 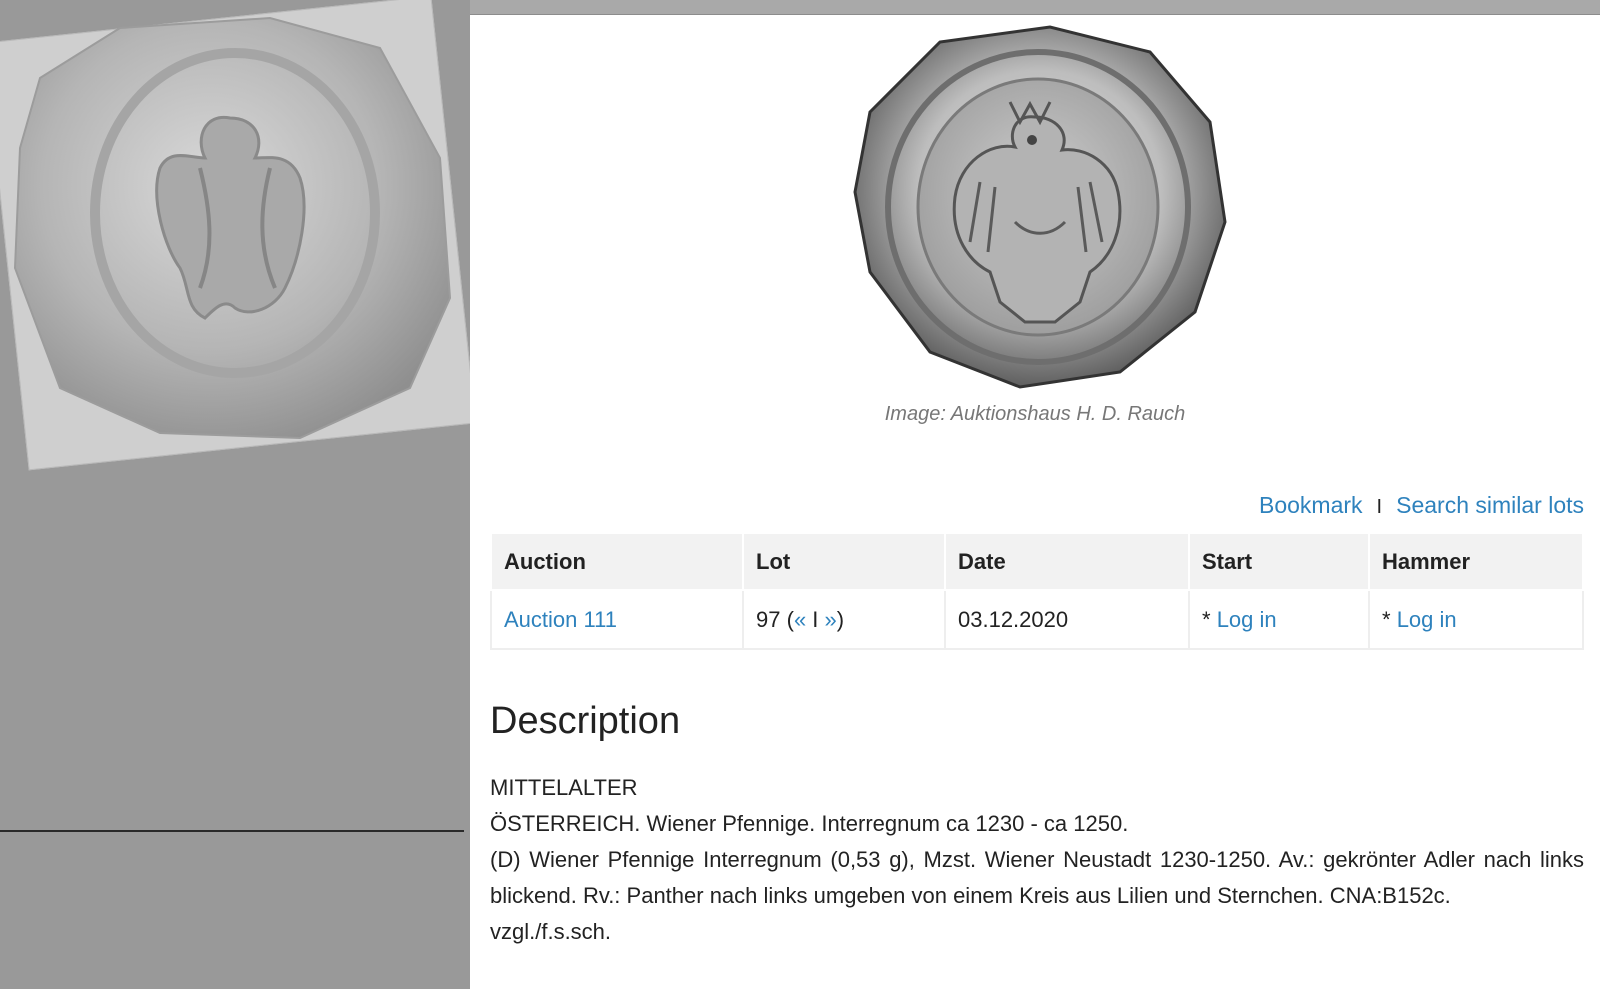 I want to click on cell-auction: Auction 111, so click(x=617, y=619).